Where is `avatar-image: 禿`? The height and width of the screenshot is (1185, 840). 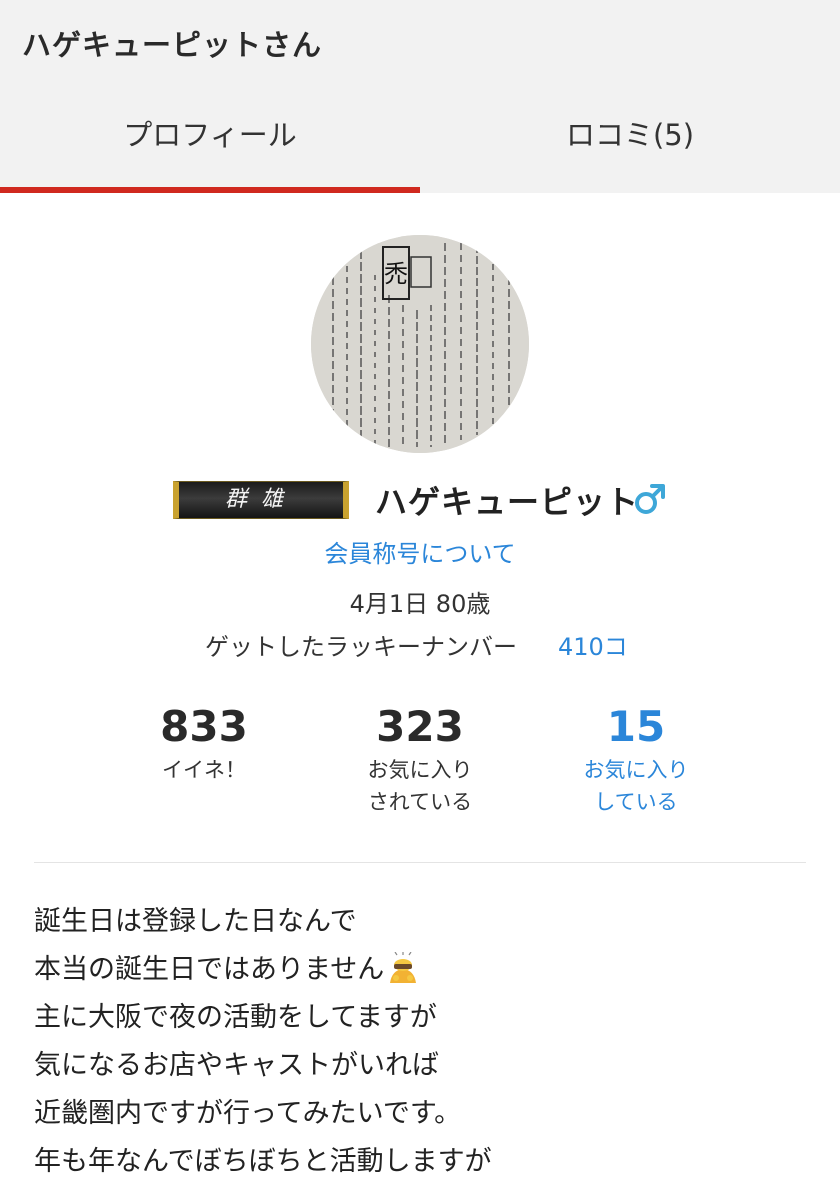
avatar-image: 禿 is located at coordinates (420, 344).